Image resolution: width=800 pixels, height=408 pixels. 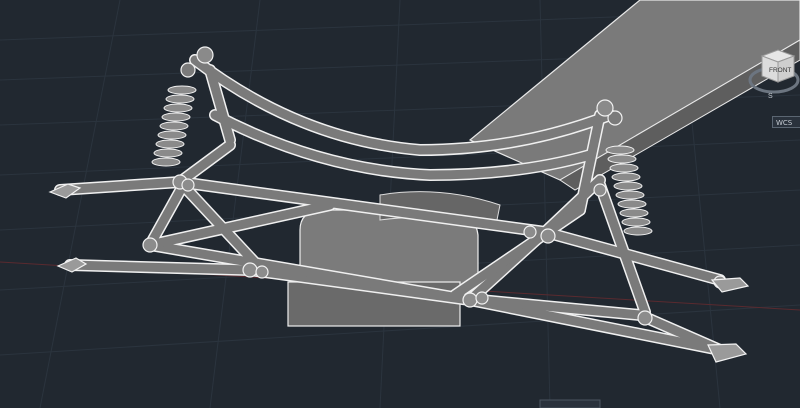 I want to click on viewcube: FRONT S, so click(x=774, y=72).